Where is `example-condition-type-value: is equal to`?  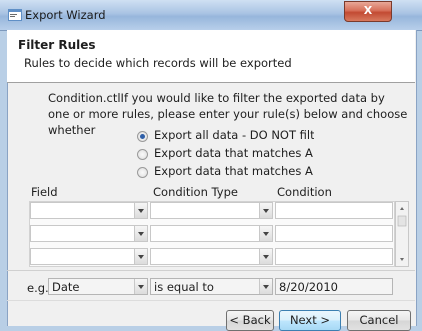
example-condition-type-value: is equal to is located at coordinates (184, 287).